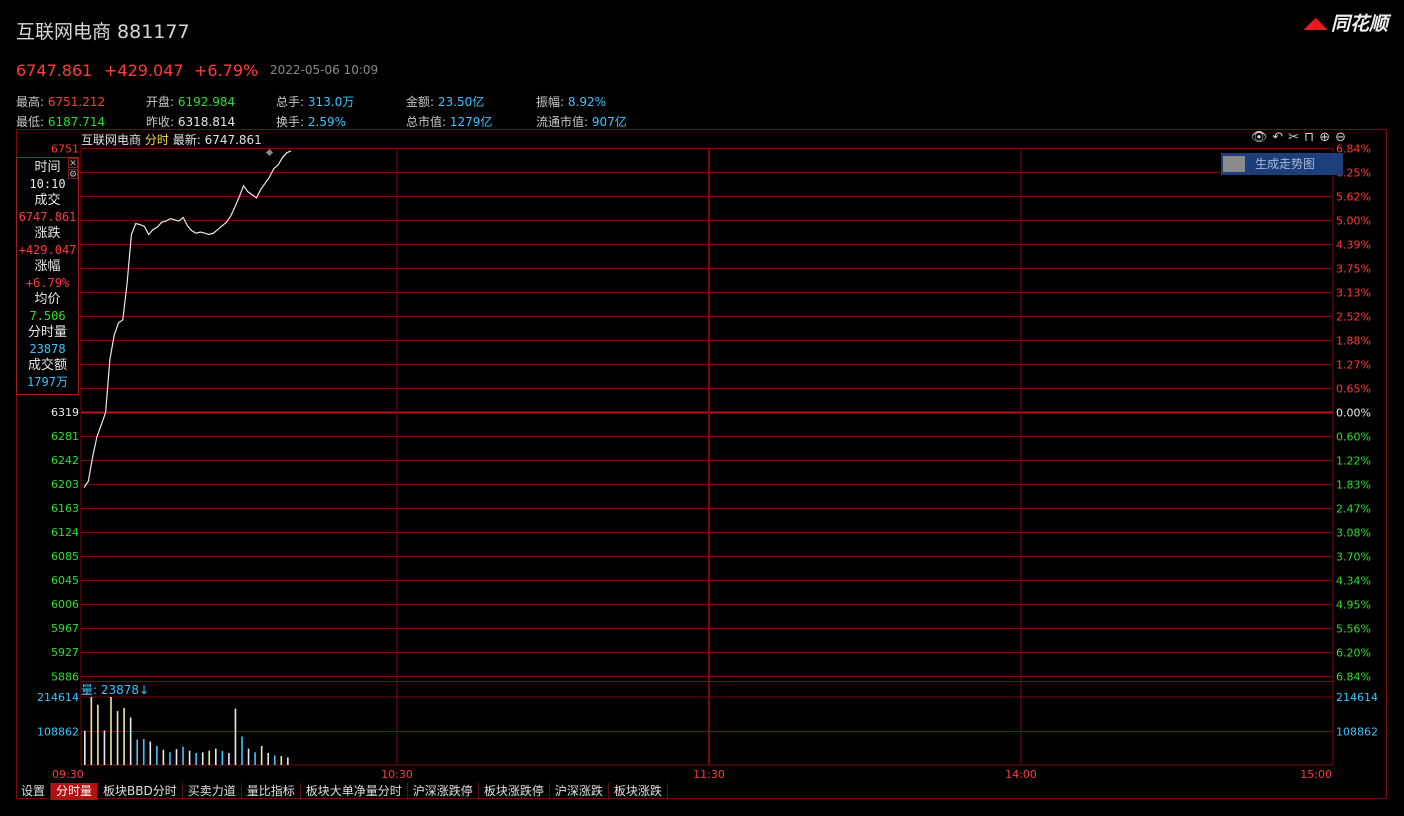 This screenshot has width=1404, height=816. I want to click on lock-icon: ⊓, so click(1309, 137).